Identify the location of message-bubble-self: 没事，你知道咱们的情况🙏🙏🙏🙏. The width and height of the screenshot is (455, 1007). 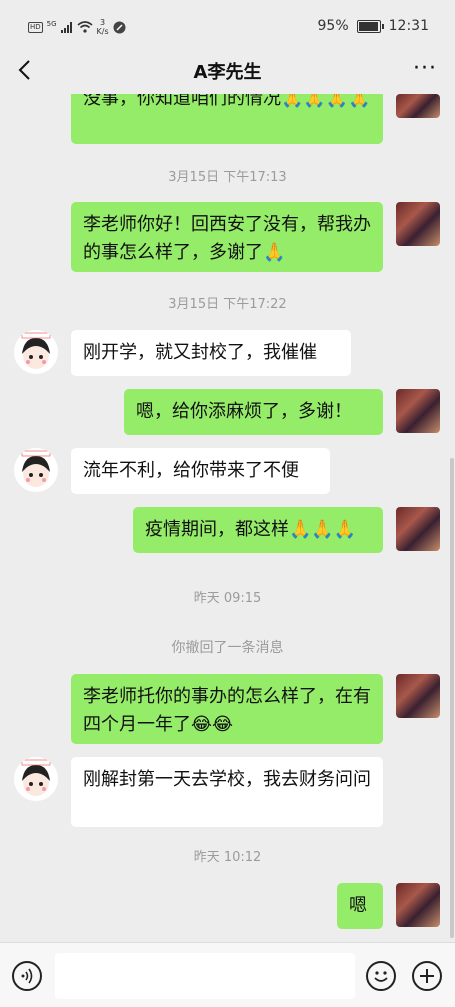
(227, 119).